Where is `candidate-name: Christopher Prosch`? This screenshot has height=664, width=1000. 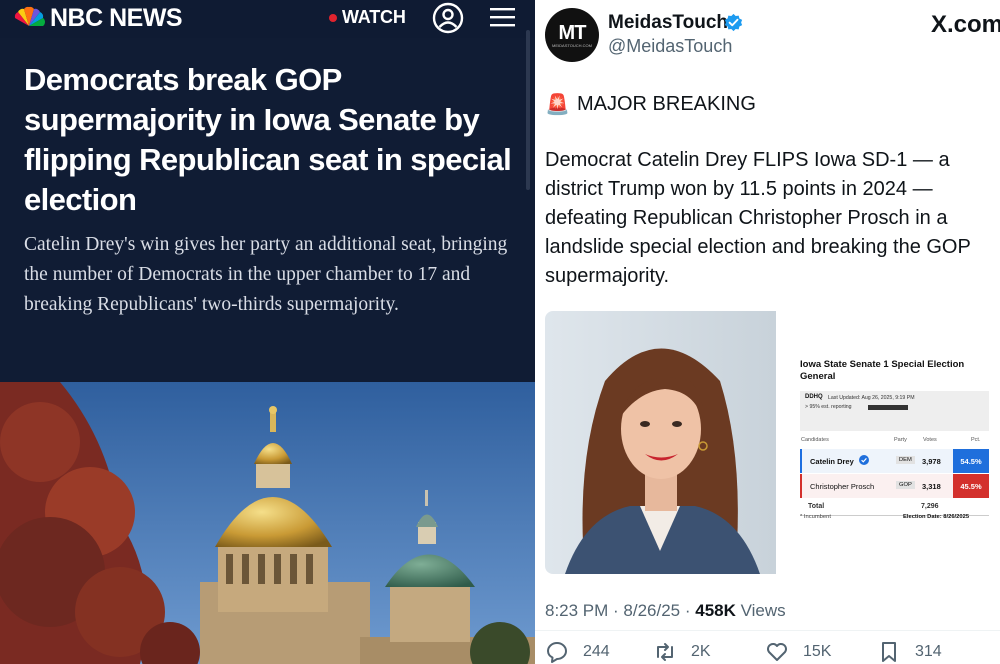
candidate-name: Christopher Prosch is located at coordinates (842, 486).